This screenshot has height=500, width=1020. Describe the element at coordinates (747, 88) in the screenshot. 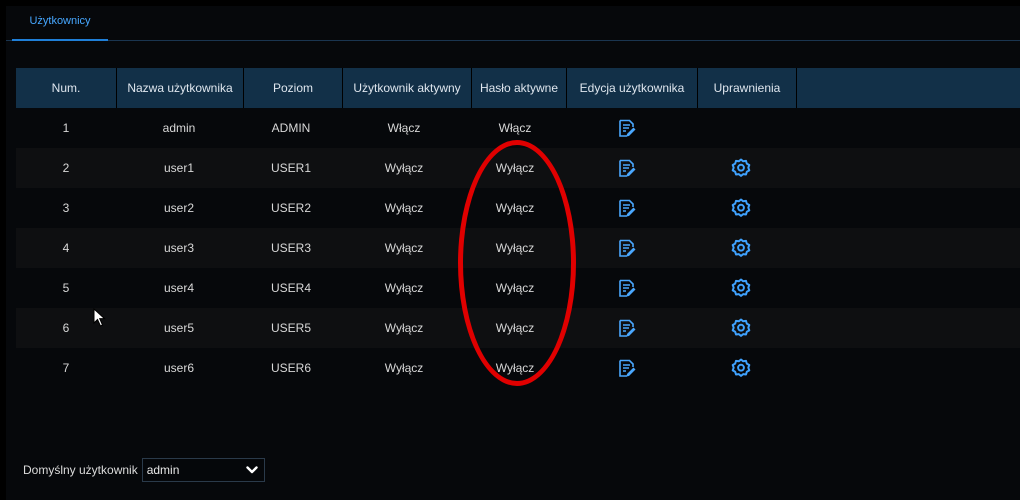

I see `column-header-permissions: Uprawnienia` at that location.